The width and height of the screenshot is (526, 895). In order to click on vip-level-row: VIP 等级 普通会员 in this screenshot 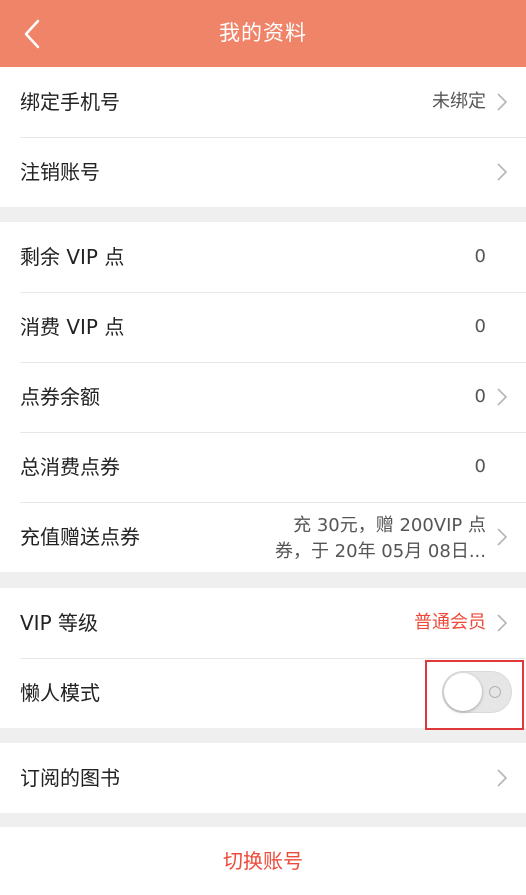, I will do `click(263, 623)`.